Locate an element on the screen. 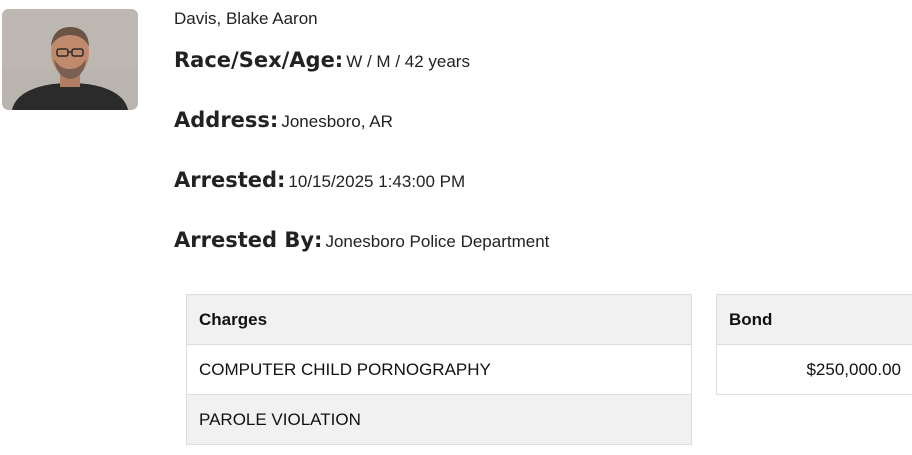 This screenshot has width=912, height=455. bond-header: Bond is located at coordinates (814, 319).